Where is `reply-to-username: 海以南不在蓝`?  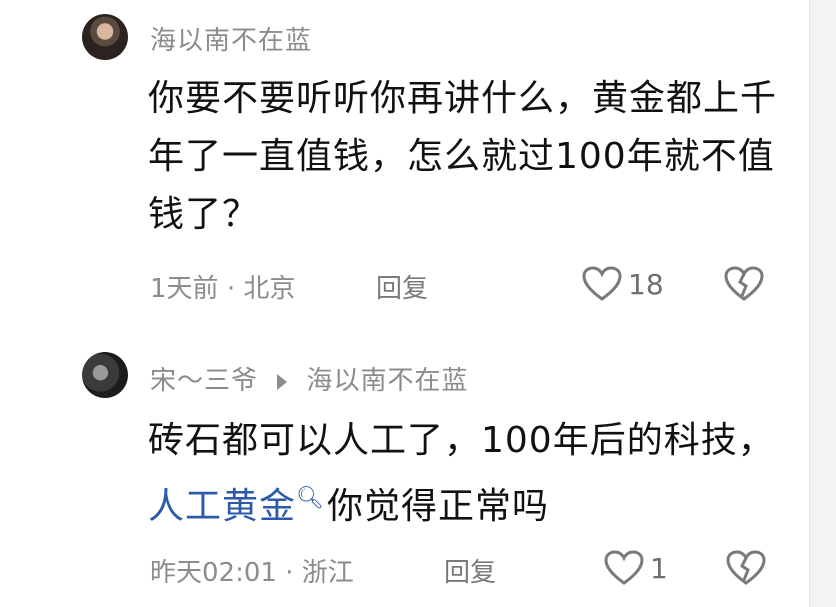 reply-to-username: 海以南不在蓝 is located at coordinates (388, 381).